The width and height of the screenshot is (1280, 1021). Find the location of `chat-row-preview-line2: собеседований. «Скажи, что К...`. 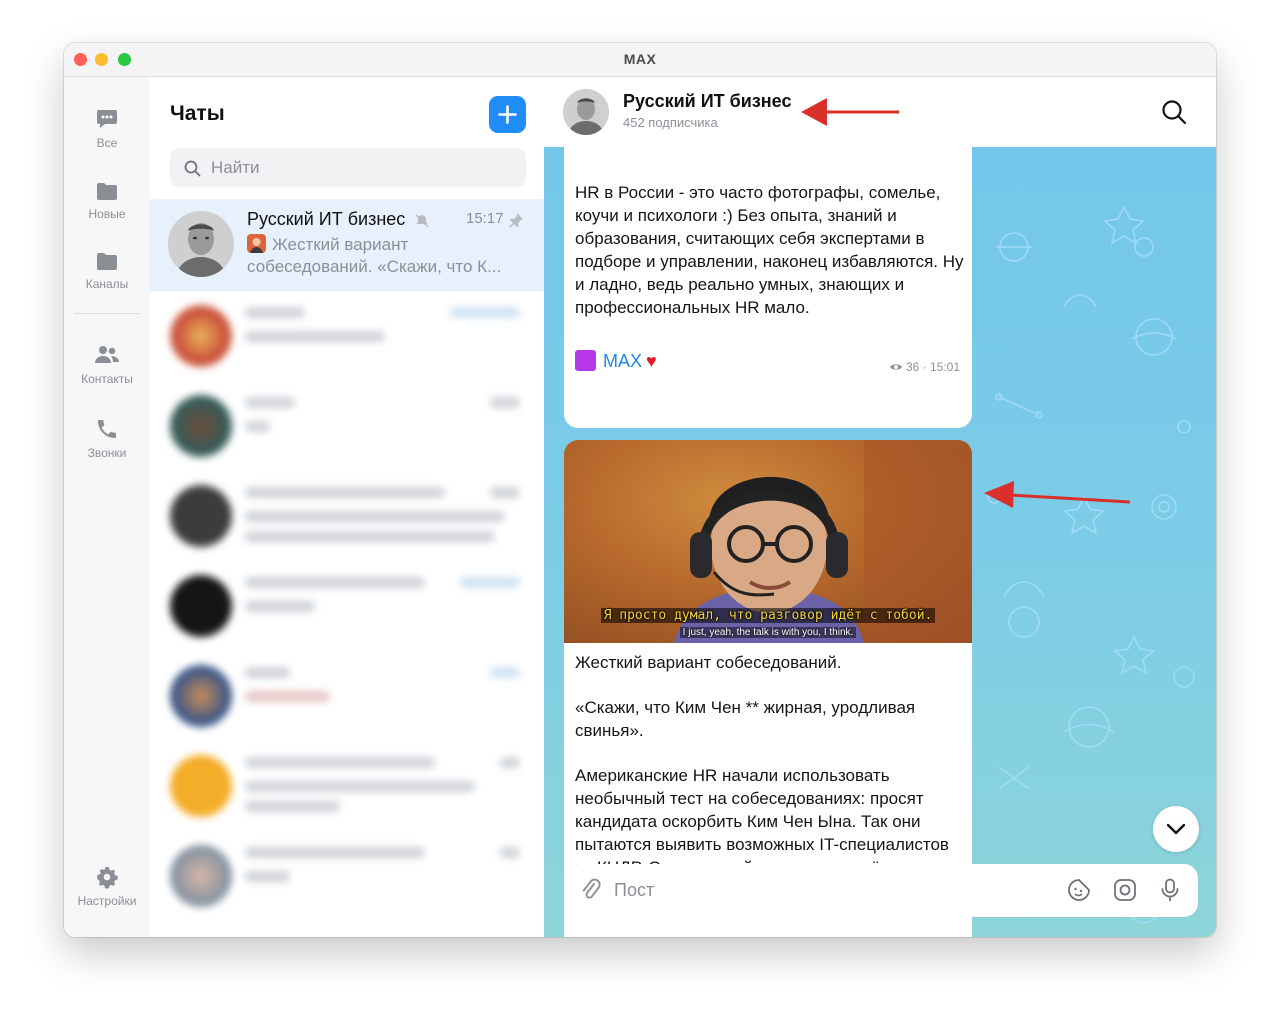

chat-row-preview-line2: собеседований. «Скажи, что К... is located at coordinates (374, 266).